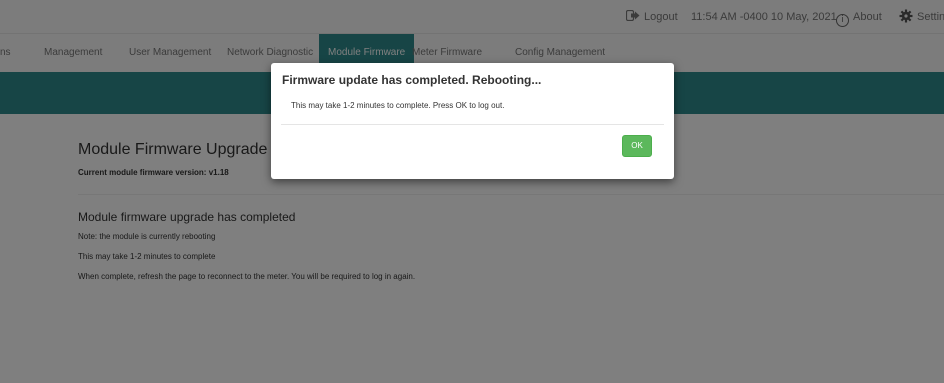  I want to click on ok-button: OK, so click(637, 146).